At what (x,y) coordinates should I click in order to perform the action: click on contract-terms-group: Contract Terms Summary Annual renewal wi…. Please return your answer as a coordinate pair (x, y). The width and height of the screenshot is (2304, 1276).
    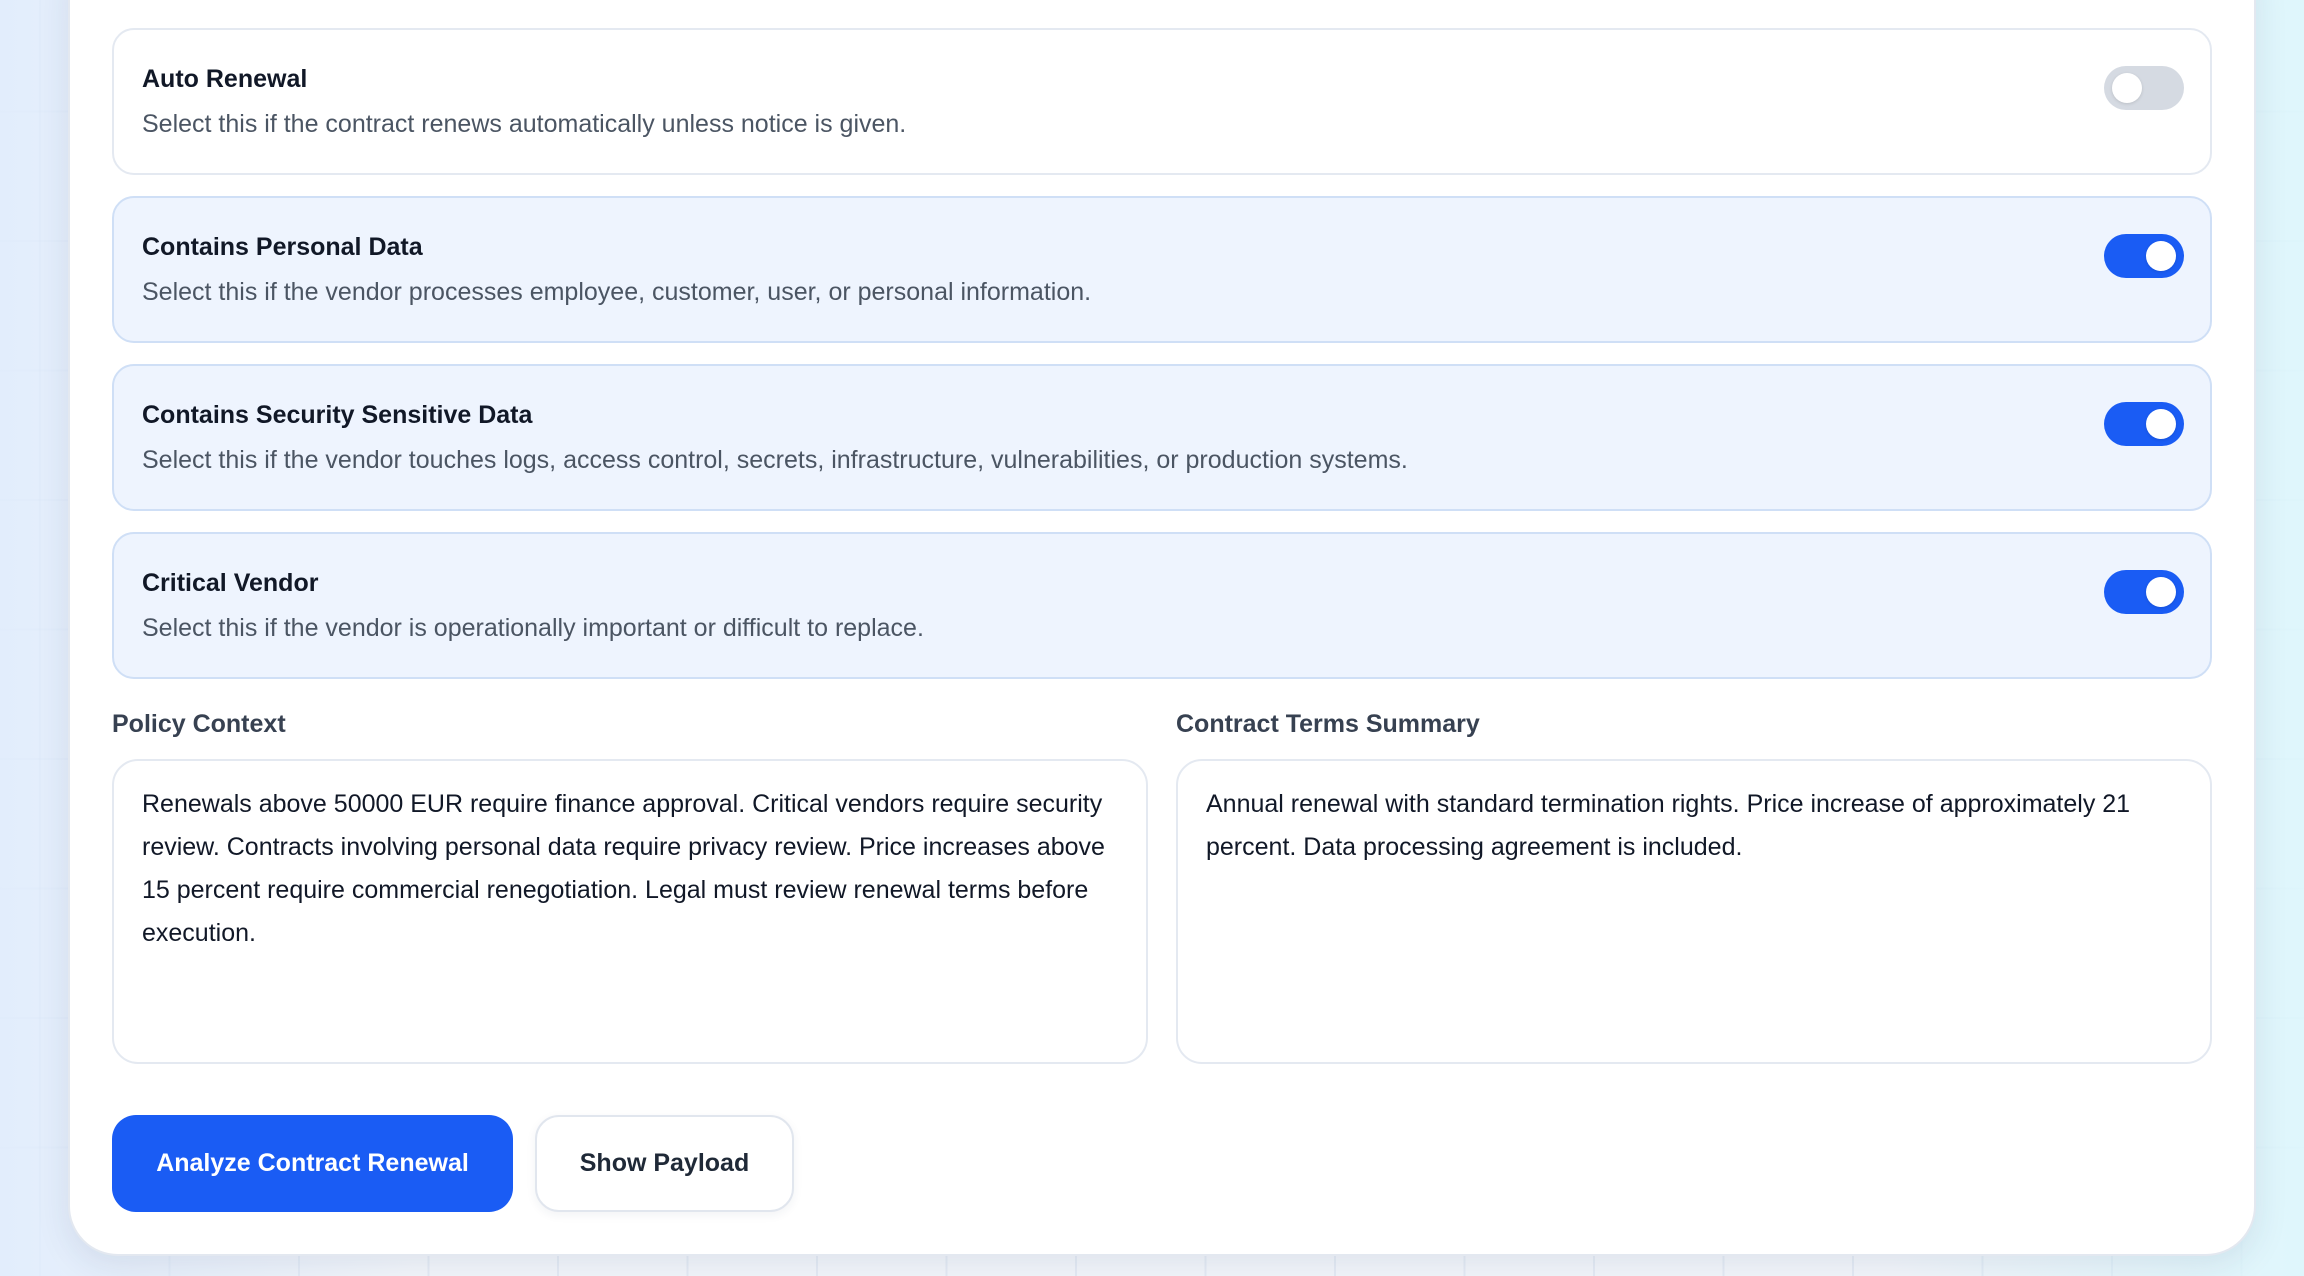
    Looking at the image, I should click on (1694, 885).